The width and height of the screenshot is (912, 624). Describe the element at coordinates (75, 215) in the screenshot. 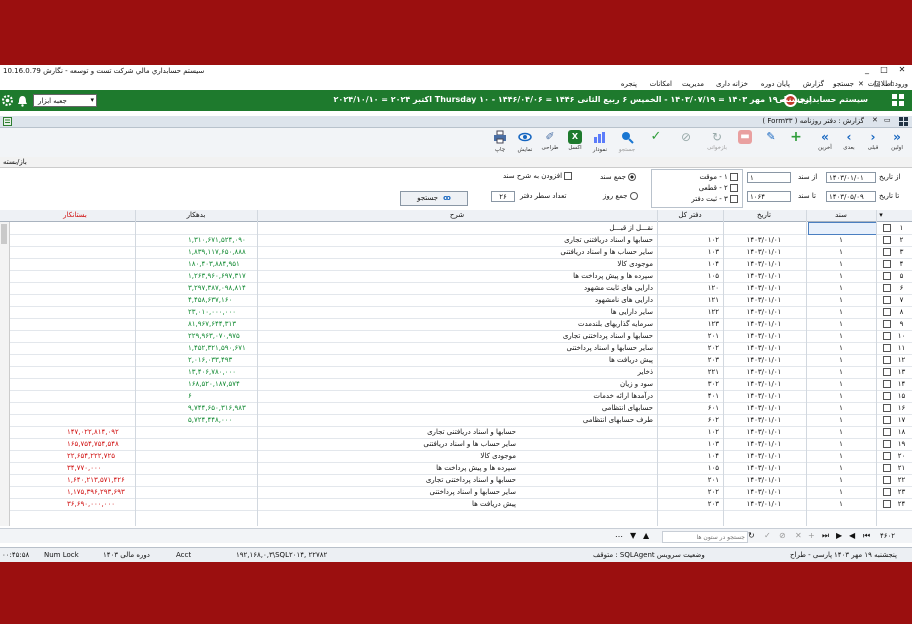

I see `header-credit: بستانکار` at that location.